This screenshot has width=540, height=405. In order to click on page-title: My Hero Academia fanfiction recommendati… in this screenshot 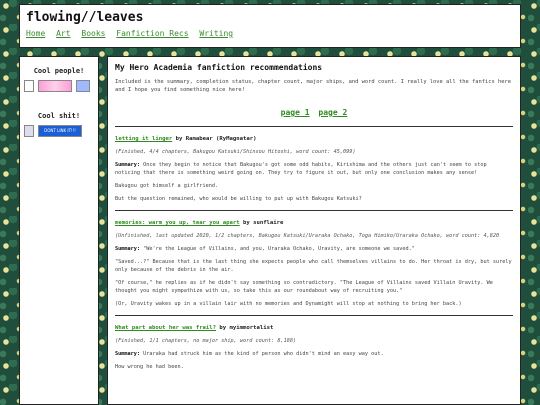, I will do `click(219, 67)`.